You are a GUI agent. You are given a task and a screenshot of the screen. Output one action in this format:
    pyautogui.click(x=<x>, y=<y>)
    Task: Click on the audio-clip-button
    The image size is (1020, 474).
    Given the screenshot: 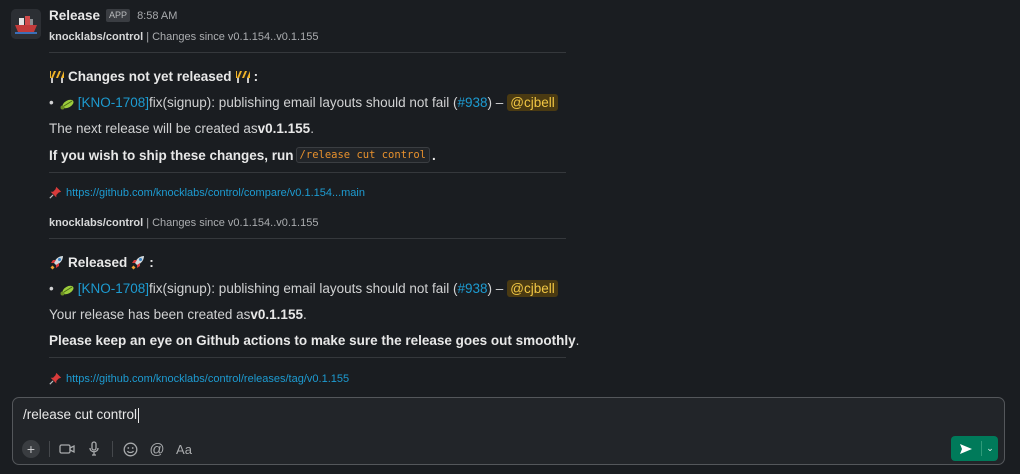 What is the action you would take?
    pyautogui.click(x=94, y=449)
    